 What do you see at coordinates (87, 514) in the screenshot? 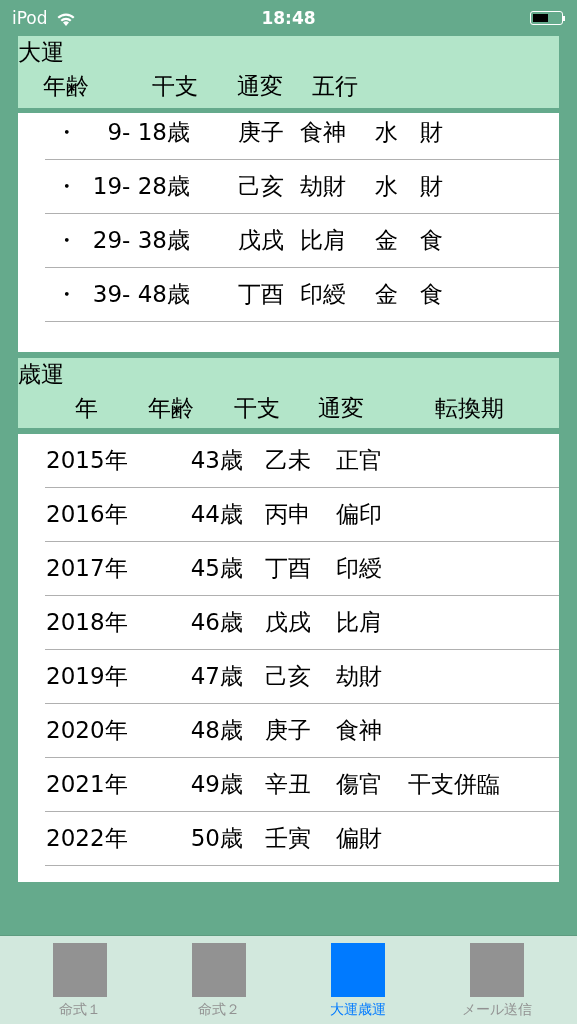
I see `table-cell-text: 2016年` at bounding box center [87, 514].